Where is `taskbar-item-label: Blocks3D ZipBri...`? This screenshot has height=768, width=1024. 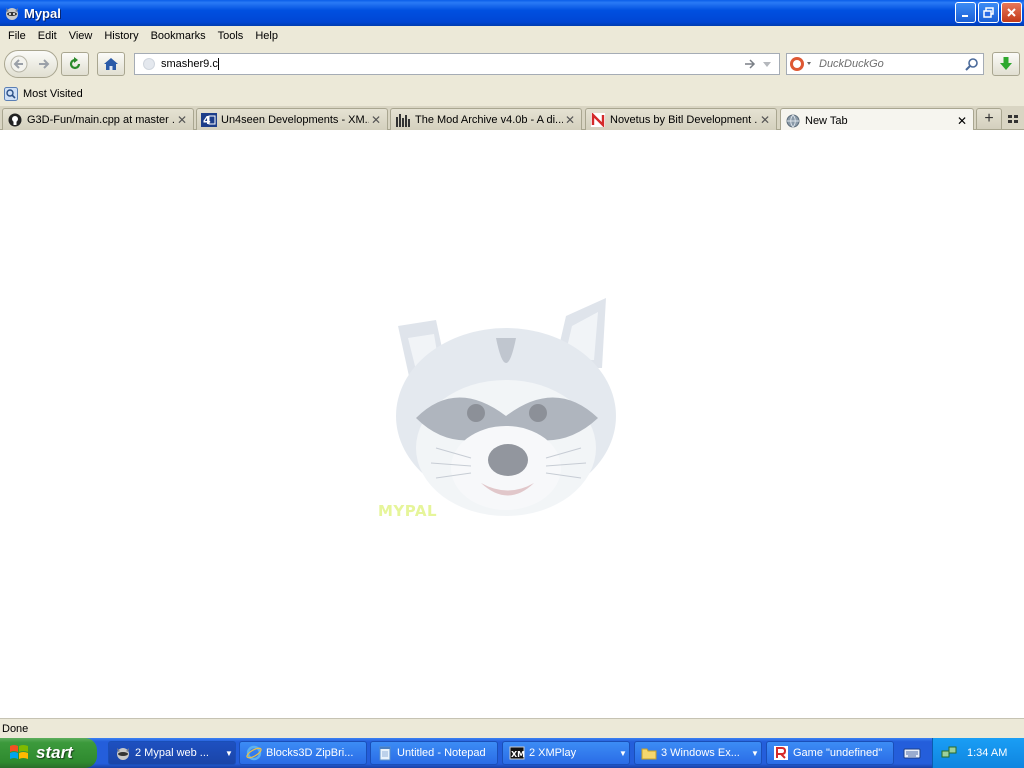 taskbar-item-label: Blocks3D ZipBri... is located at coordinates (310, 753).